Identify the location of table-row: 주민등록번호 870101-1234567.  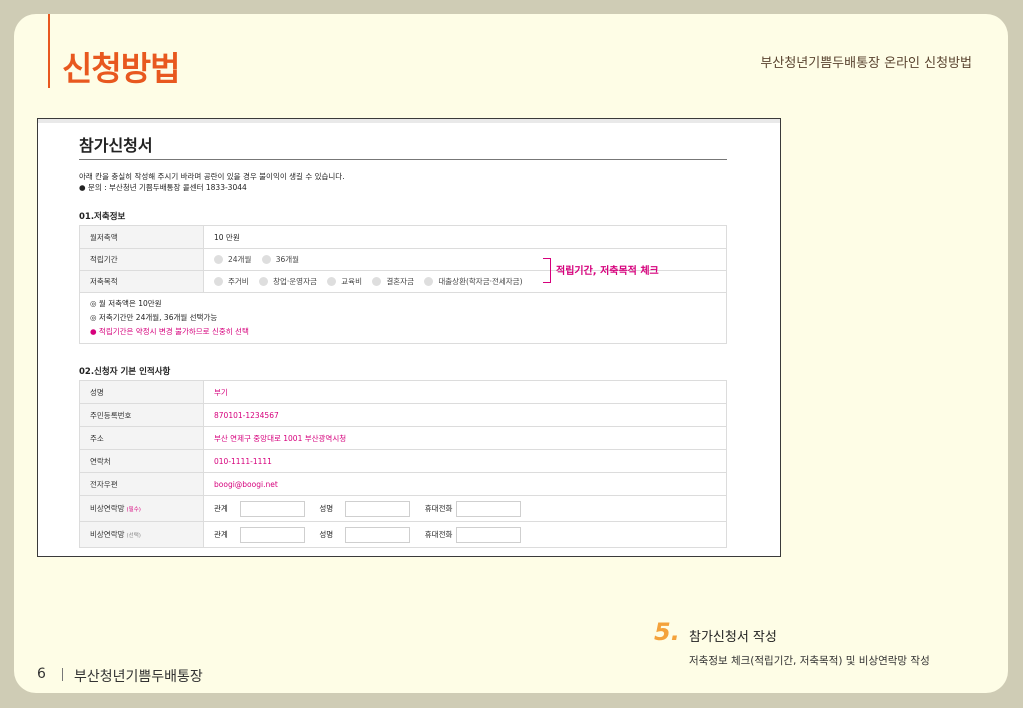
(403, 415).